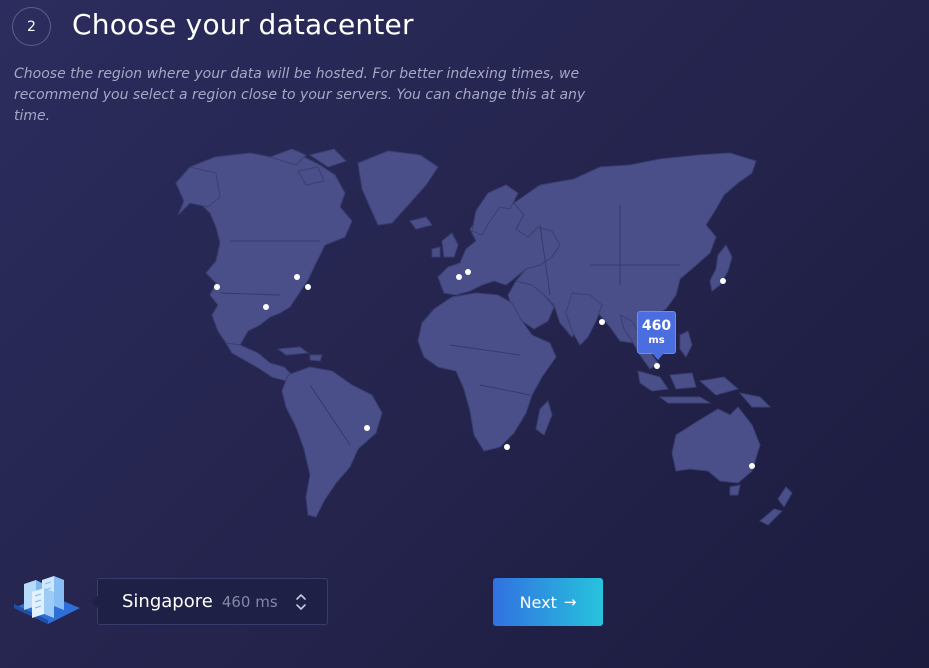 Image resolution: width=929 pixels, height=668 pixels. Describe the element at coordinates (657, 366) in the screenshot. I see `datacenter-singapore` at that location.